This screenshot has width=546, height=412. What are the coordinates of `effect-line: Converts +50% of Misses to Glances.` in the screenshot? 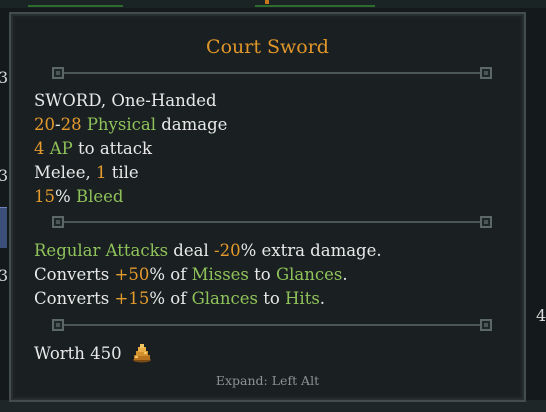 It's located at (191, 274).